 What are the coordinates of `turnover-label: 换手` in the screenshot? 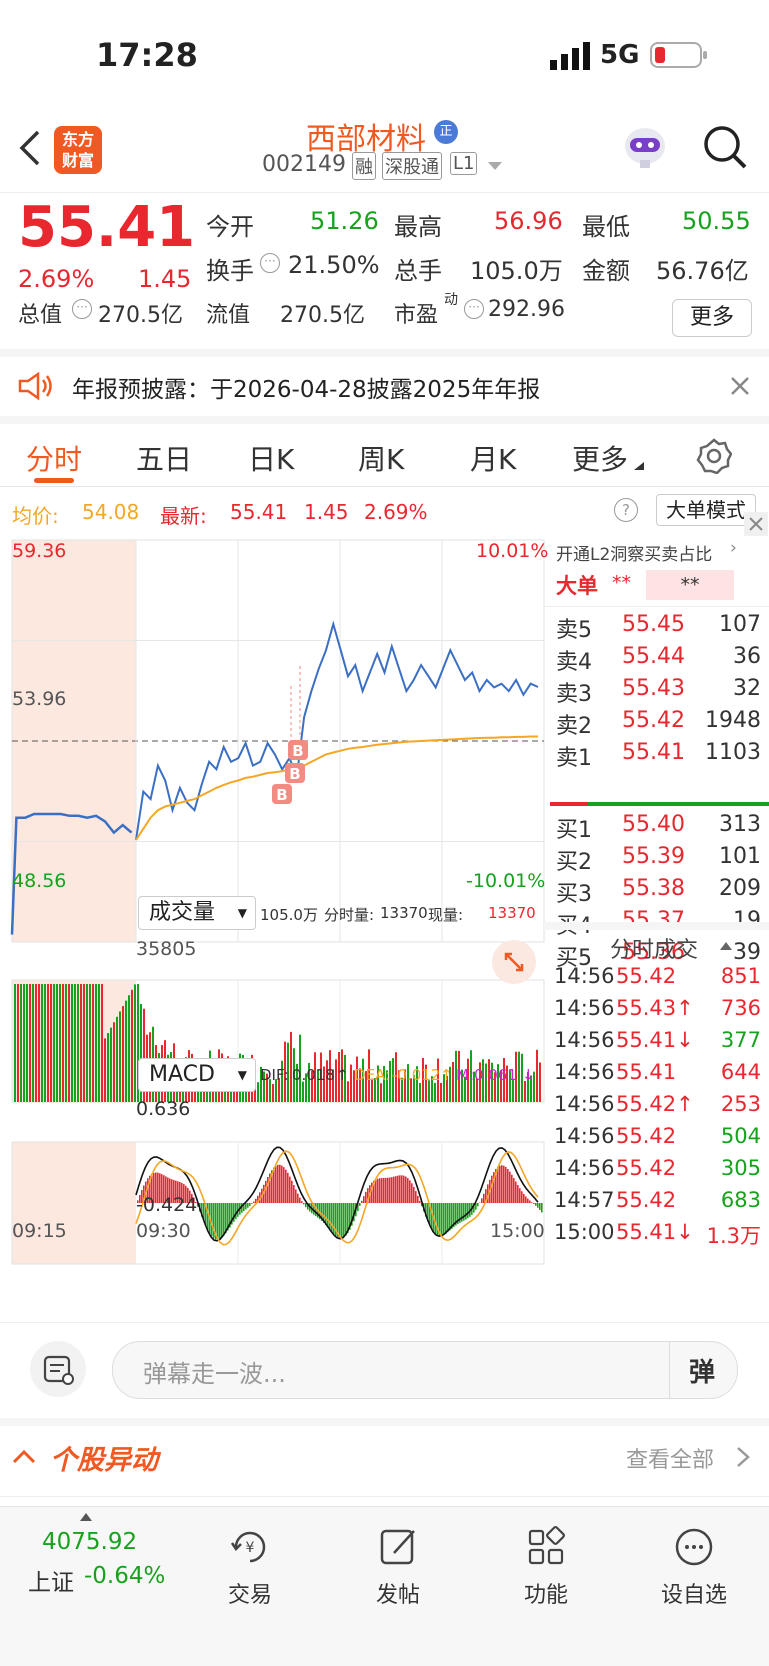 It's located at (230, 268).